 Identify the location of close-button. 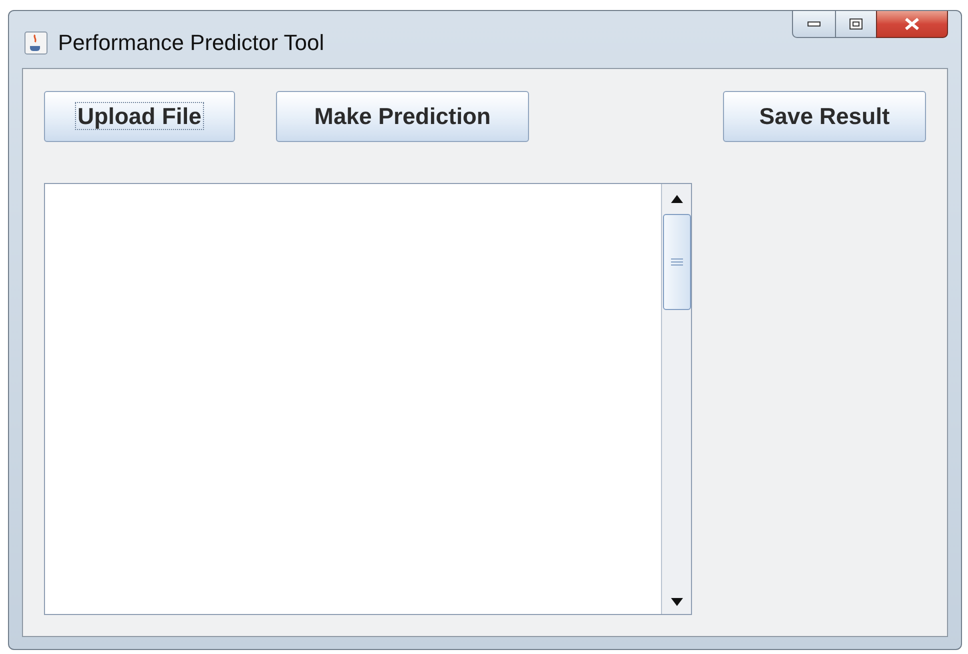
(912, 24).